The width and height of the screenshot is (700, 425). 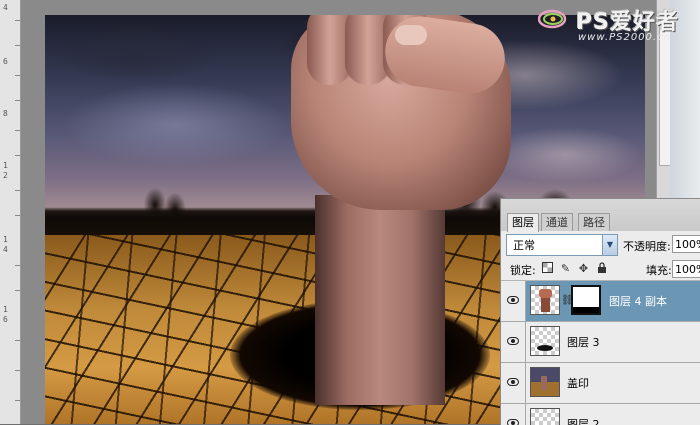 What do you see at coordinates (578, 383) in the screenshot?
I see `layer-name: 盖印` at bounding box center [578, 383].